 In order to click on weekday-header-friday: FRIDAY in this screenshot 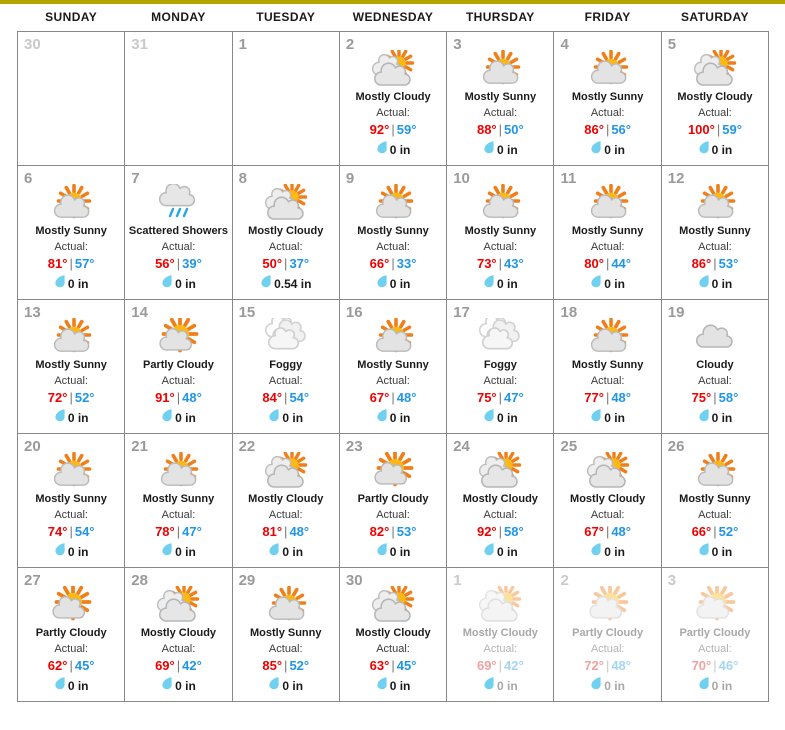, I will do `click(607, 17)`.